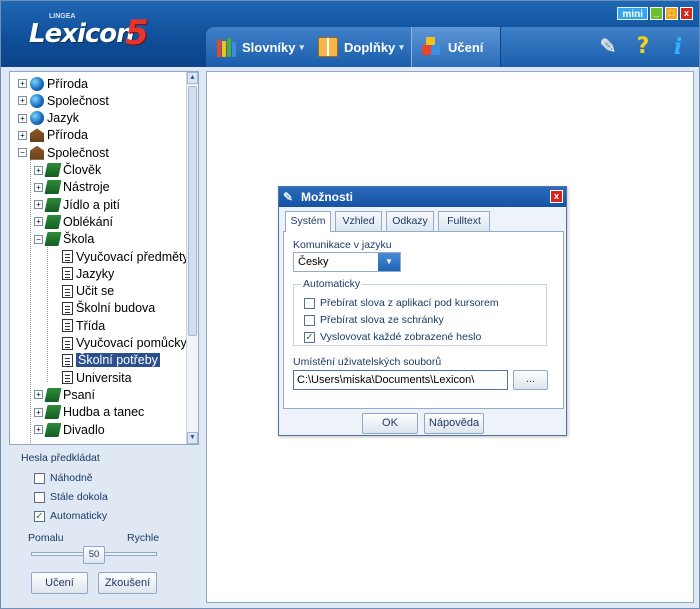 The width and height of the screenshot is (700, 609). What do you see at coordinates (88, 291) in the screenshot?
I see `tree-item: Učit se` at bounding box center [88, 291].